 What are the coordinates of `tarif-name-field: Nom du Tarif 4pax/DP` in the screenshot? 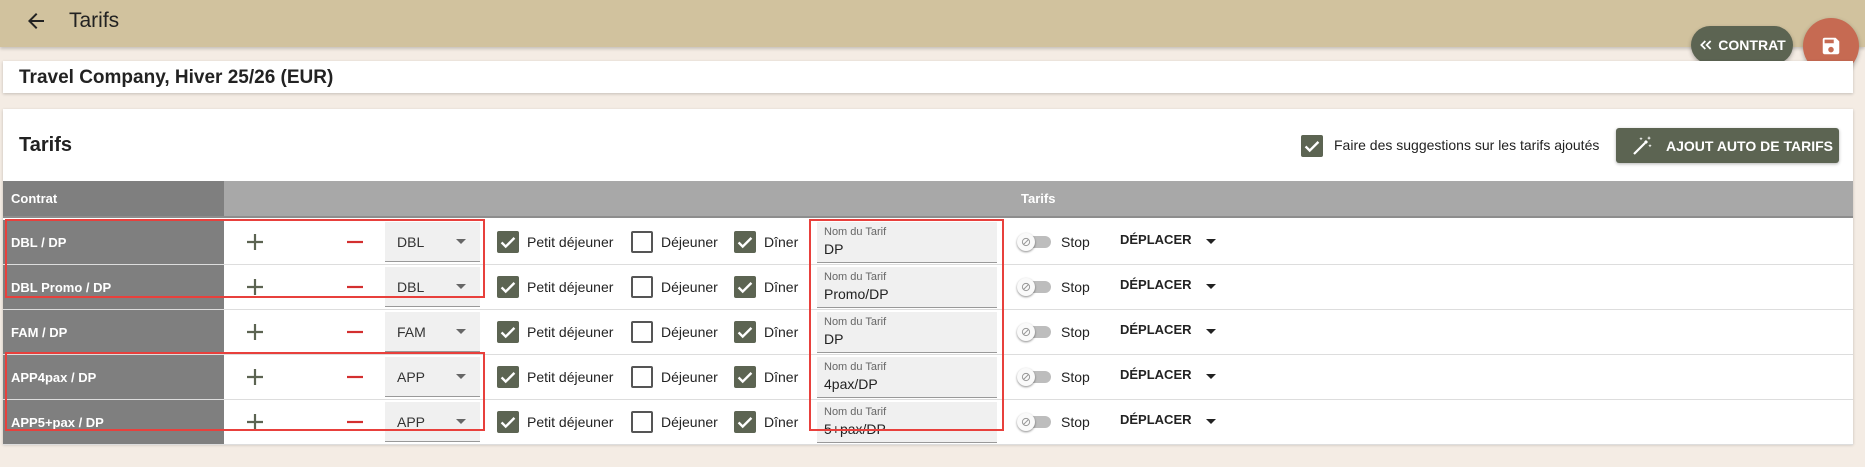 It's located at (907, 377).